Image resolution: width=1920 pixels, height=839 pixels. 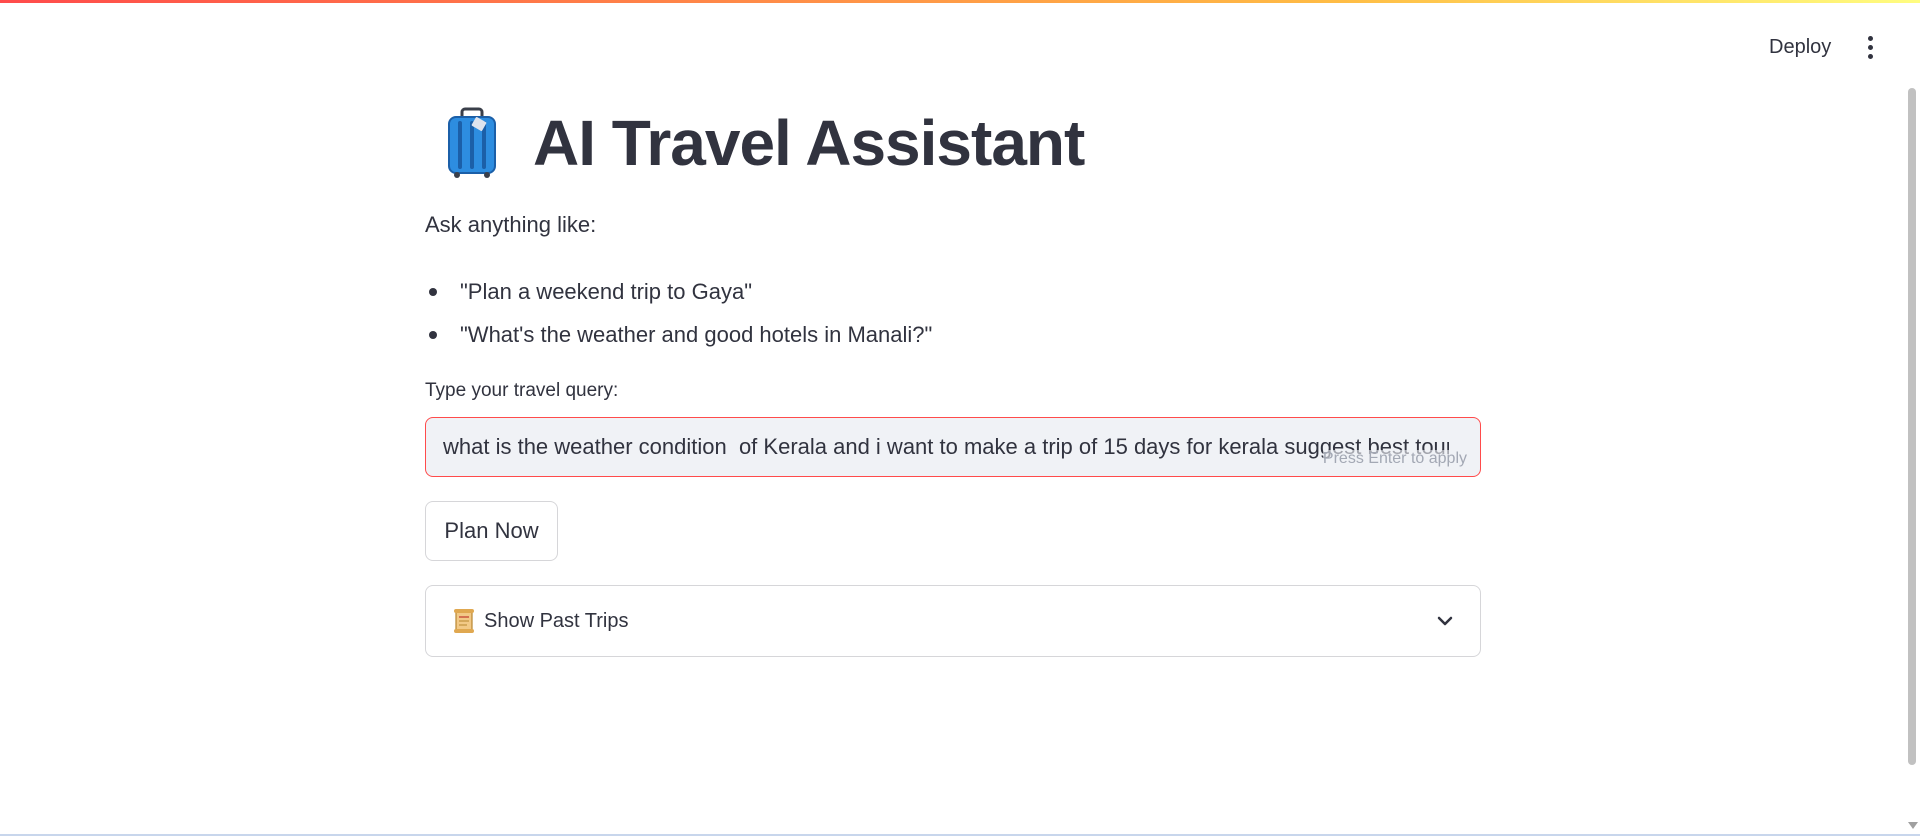 What do you see at coordinates (1913, 825) in the screenshot?
I see `scroll-down-arrow-icon` at bounding box center [1913, 825].